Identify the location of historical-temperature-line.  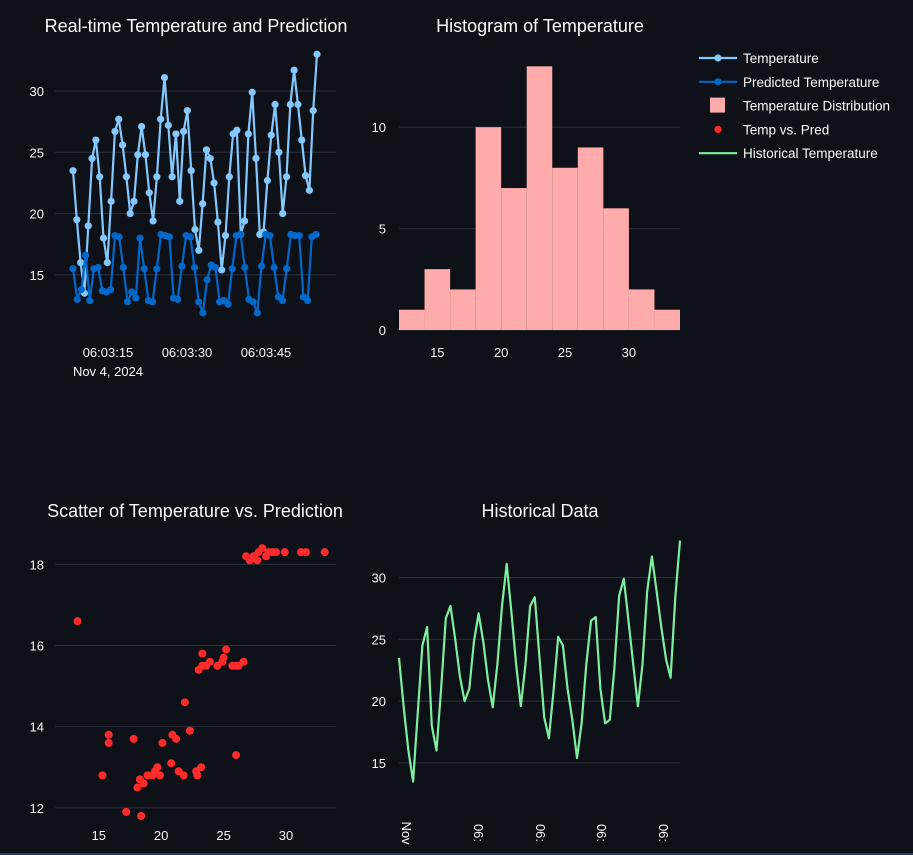
(539, 661).